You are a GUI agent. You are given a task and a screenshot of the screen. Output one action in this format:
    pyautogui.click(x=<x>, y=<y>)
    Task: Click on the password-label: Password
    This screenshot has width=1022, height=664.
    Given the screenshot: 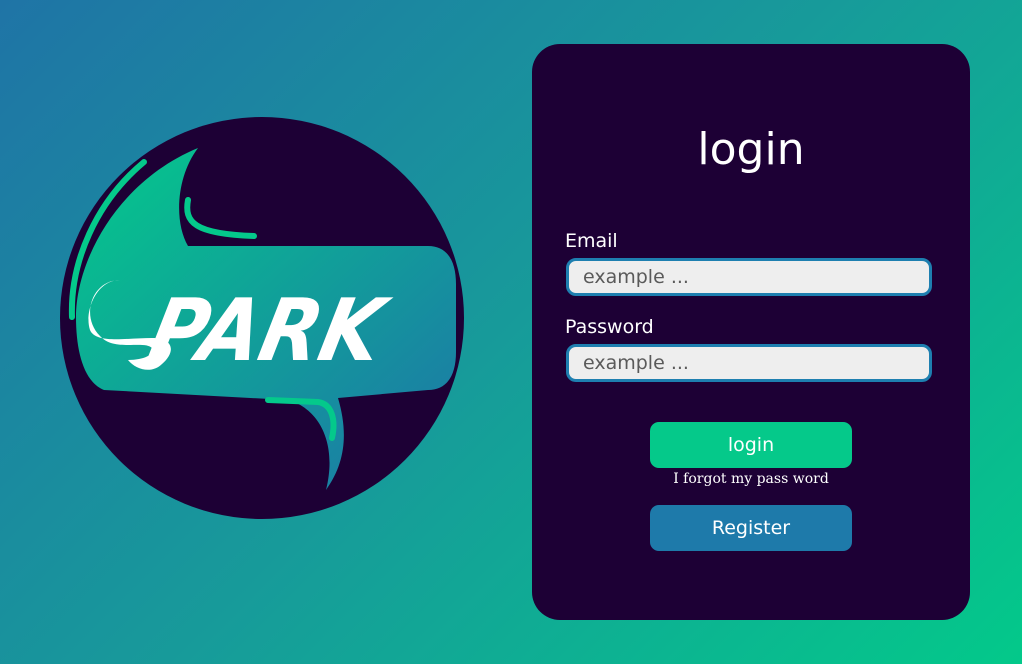 What is the action you would take?
    pyautogui.click(x=609, y=327)
    